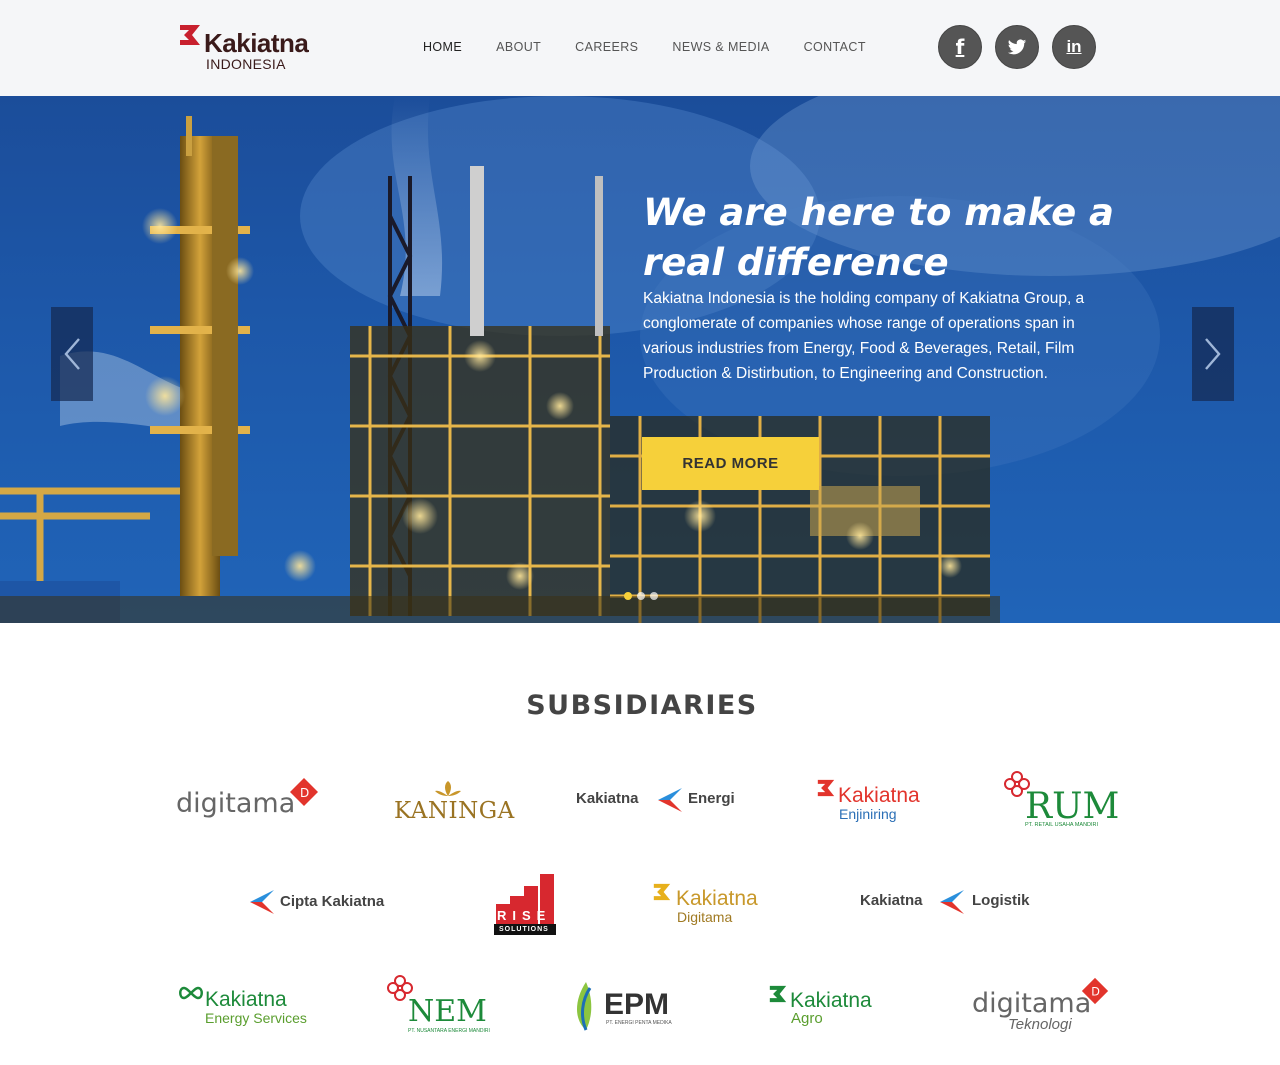 The height and width of the screenshot is (1065, 1280). I want to click on facebook-link: f, so click(960, 47).